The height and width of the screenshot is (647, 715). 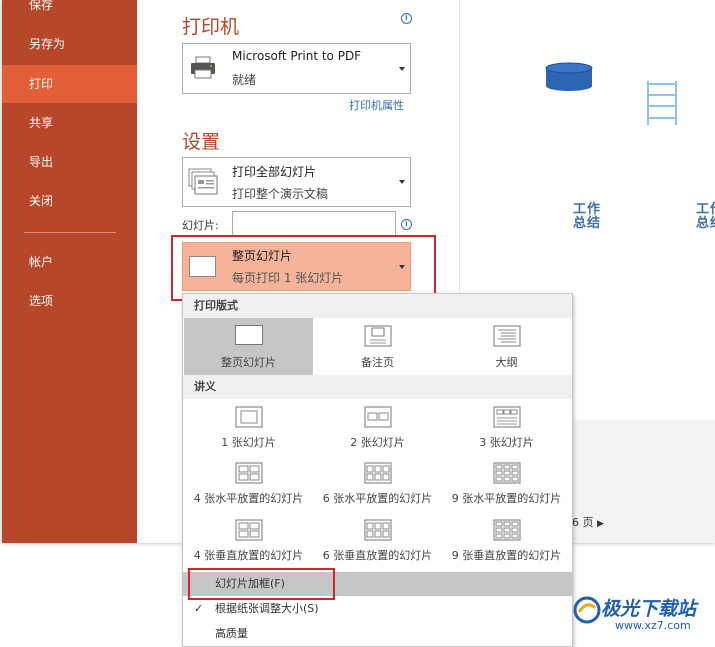 I want to click on annotation-box-layout, so click(x=303, y=268).